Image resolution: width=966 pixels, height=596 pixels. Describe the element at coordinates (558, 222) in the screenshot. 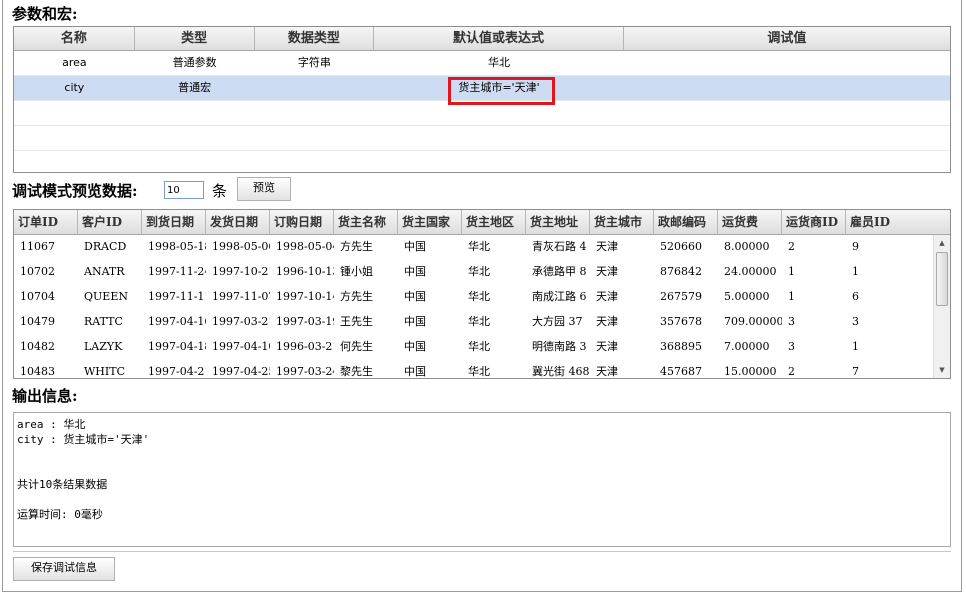

I see `grid-col-header: 货主地址` at that location.